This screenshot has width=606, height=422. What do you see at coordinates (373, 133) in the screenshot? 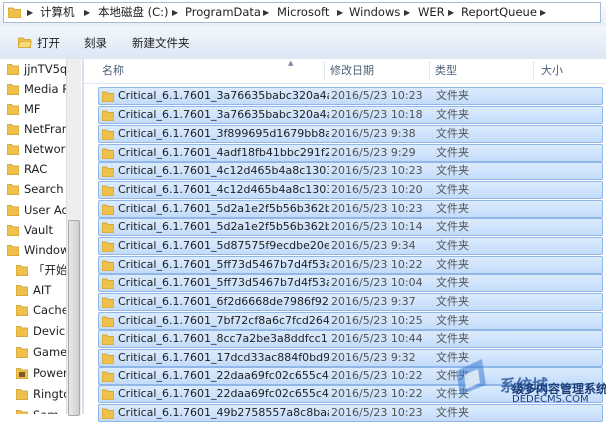
I see `file-date: 2016/5/23 9:38` at bounding box center [373, 133].